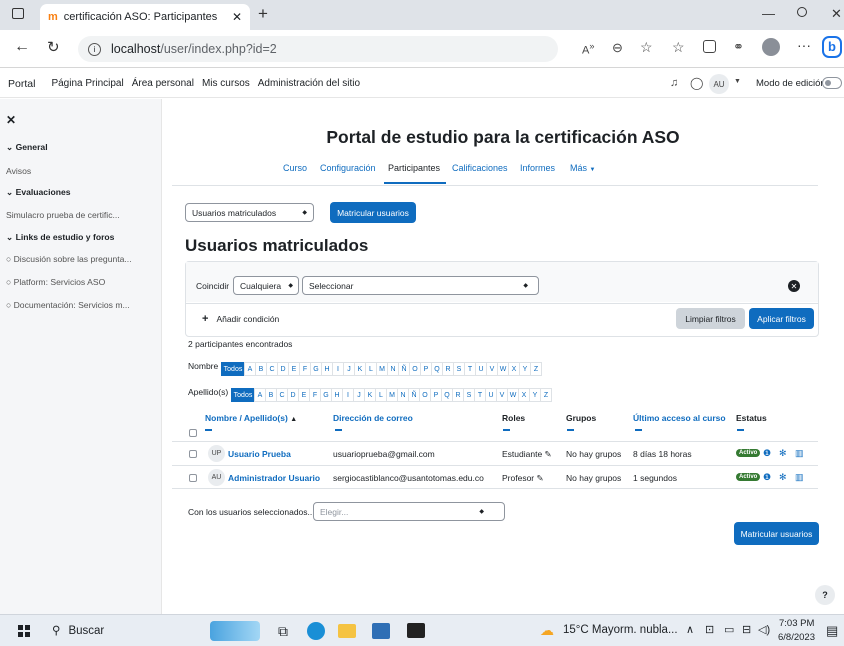 The image size is (844, 646). I want to click on notifications-icon: ♫, so click(674, 83).